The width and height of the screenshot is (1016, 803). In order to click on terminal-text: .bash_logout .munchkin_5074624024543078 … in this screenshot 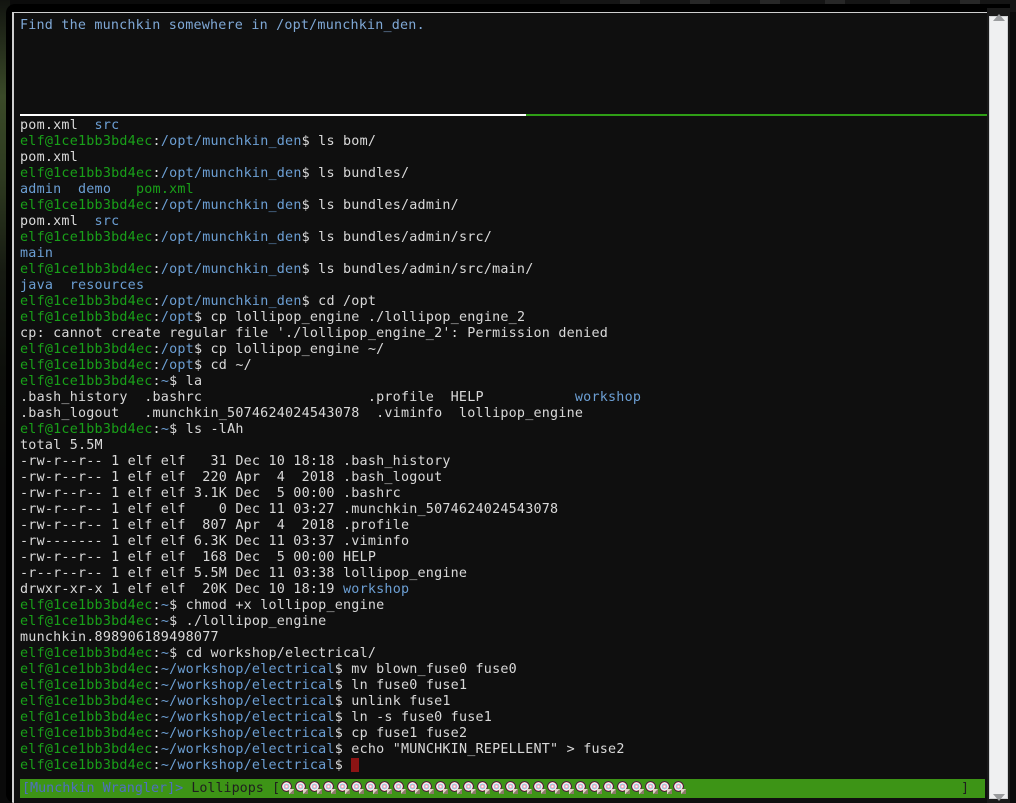, I will do `click(302, 413)`.